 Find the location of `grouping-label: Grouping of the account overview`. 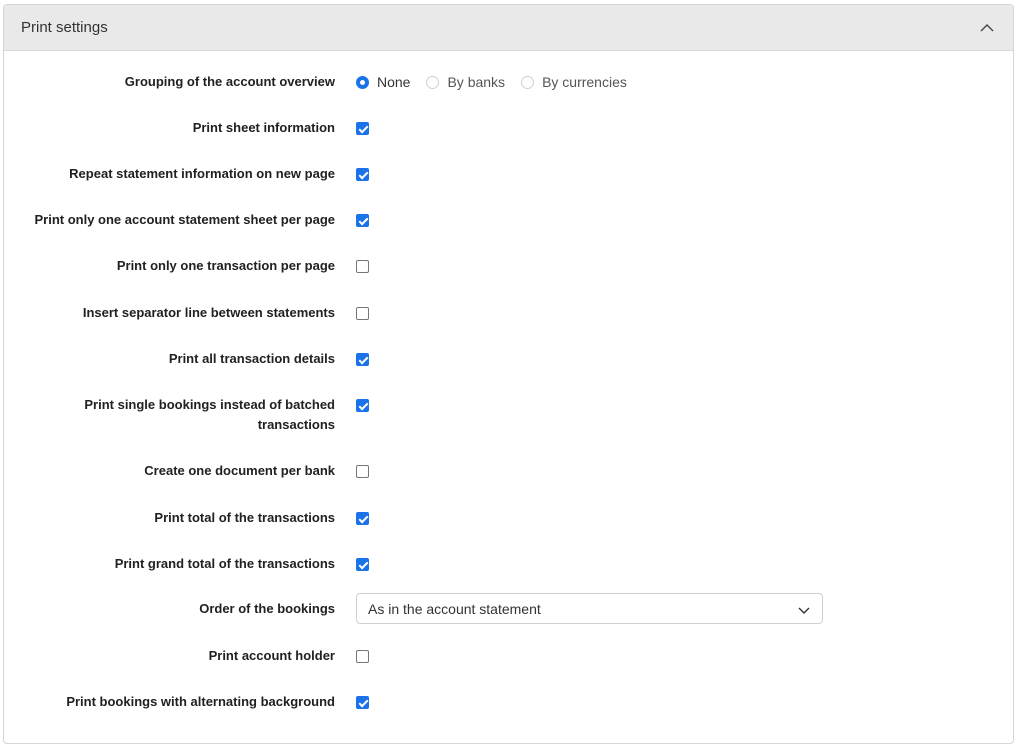

grouping-label: Grouping of the account overview is located at coordinates (229, 81).